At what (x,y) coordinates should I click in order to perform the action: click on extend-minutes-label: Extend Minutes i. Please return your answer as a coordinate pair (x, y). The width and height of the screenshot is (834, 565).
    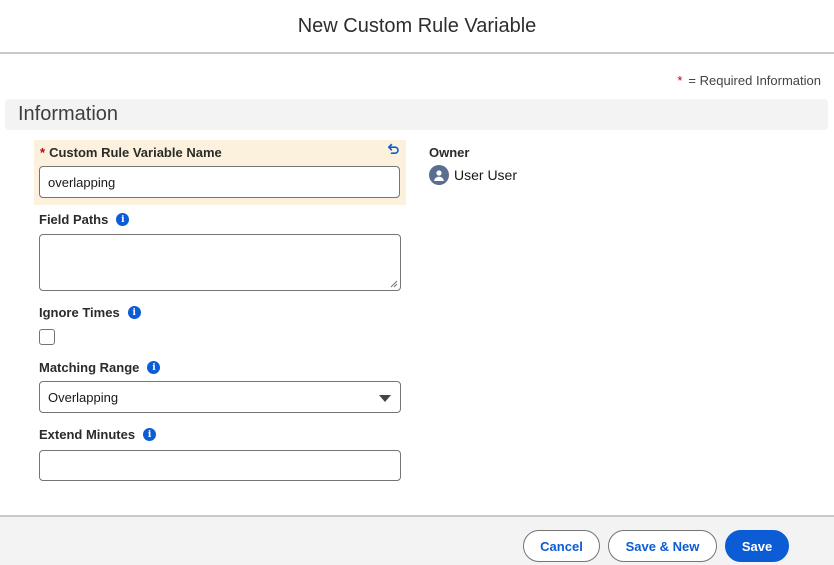
    Looking at the image, I should click on (98, 434).